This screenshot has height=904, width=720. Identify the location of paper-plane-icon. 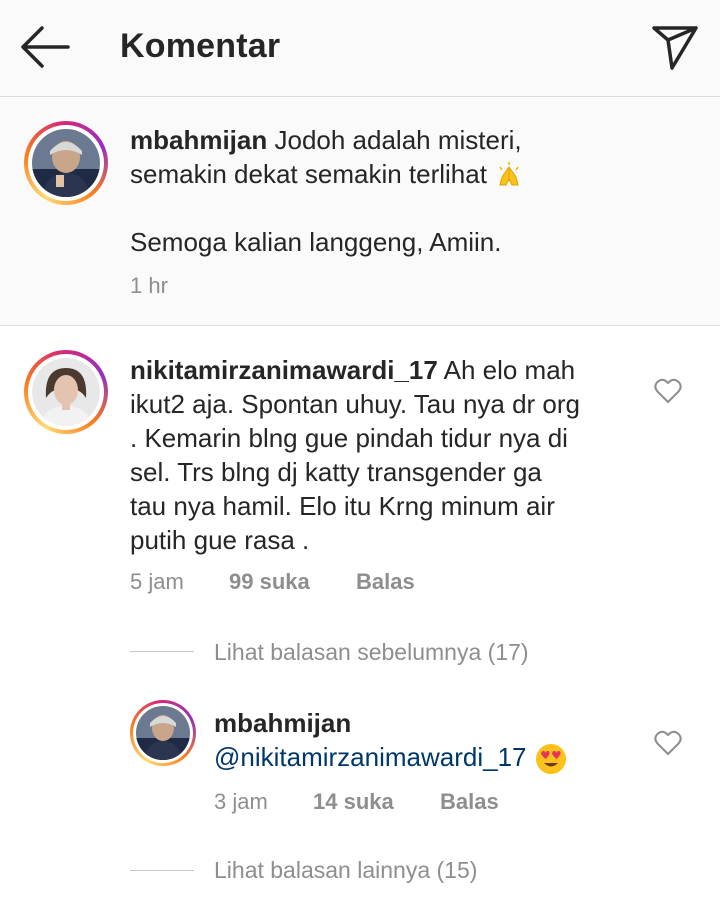
(675, 47).